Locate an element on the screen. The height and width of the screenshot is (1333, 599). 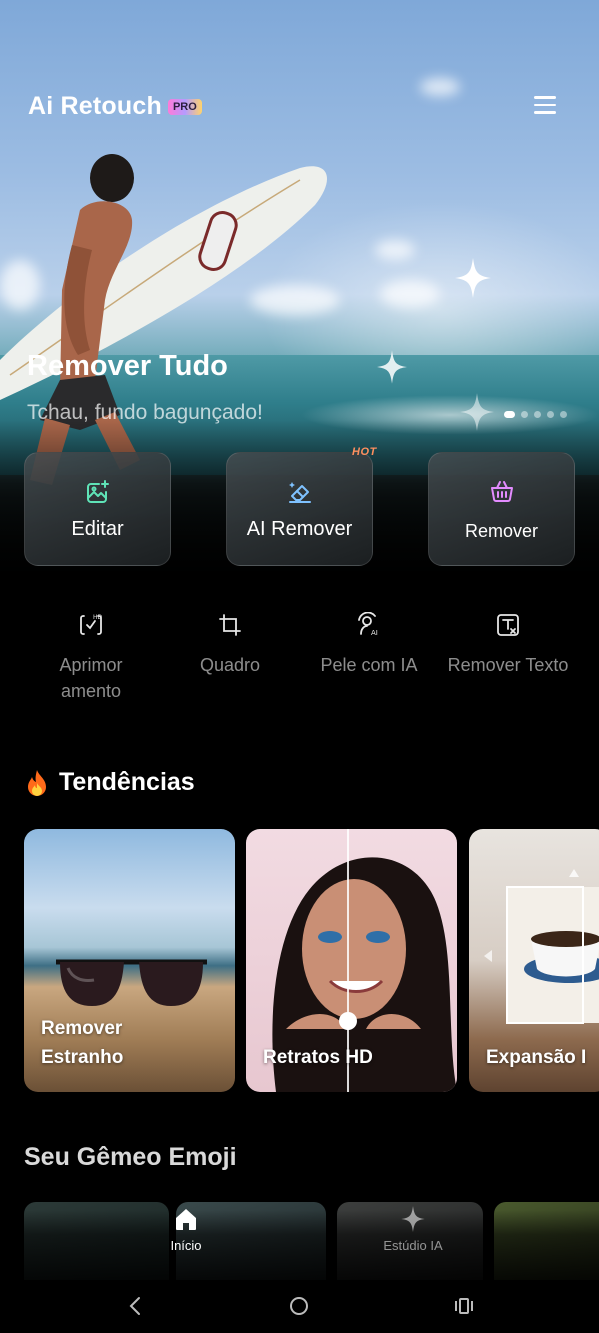
fire-icon is located at coordinates (37, 782).